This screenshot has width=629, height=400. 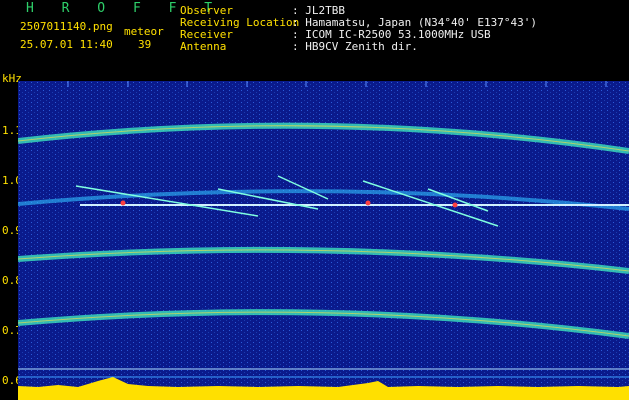 What do you see at coordinates (355, 46) in the screenshot?
I see `antenna-value: : HB9CV Zenith dir.` at bounding box center [355, 46].